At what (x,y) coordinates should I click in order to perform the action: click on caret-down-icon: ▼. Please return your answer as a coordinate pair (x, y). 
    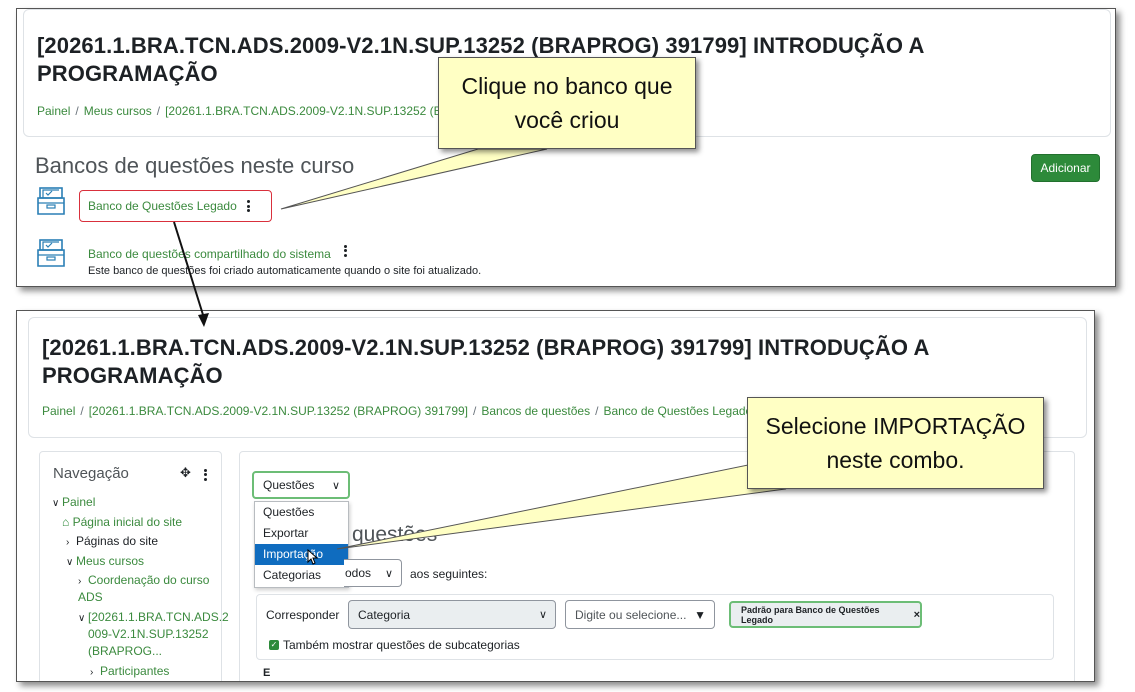
    Looking at the image, I should click on (700, 614).